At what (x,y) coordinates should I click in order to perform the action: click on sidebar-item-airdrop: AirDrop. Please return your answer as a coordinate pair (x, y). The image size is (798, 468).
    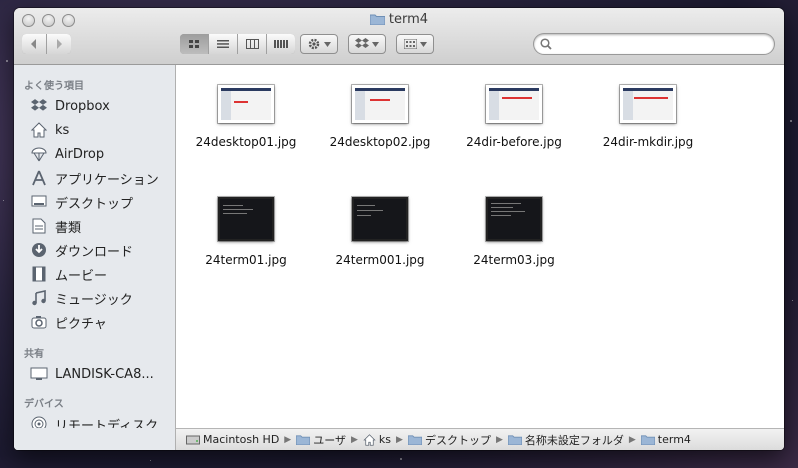
    Looking at the image, I should click on (102, 154).